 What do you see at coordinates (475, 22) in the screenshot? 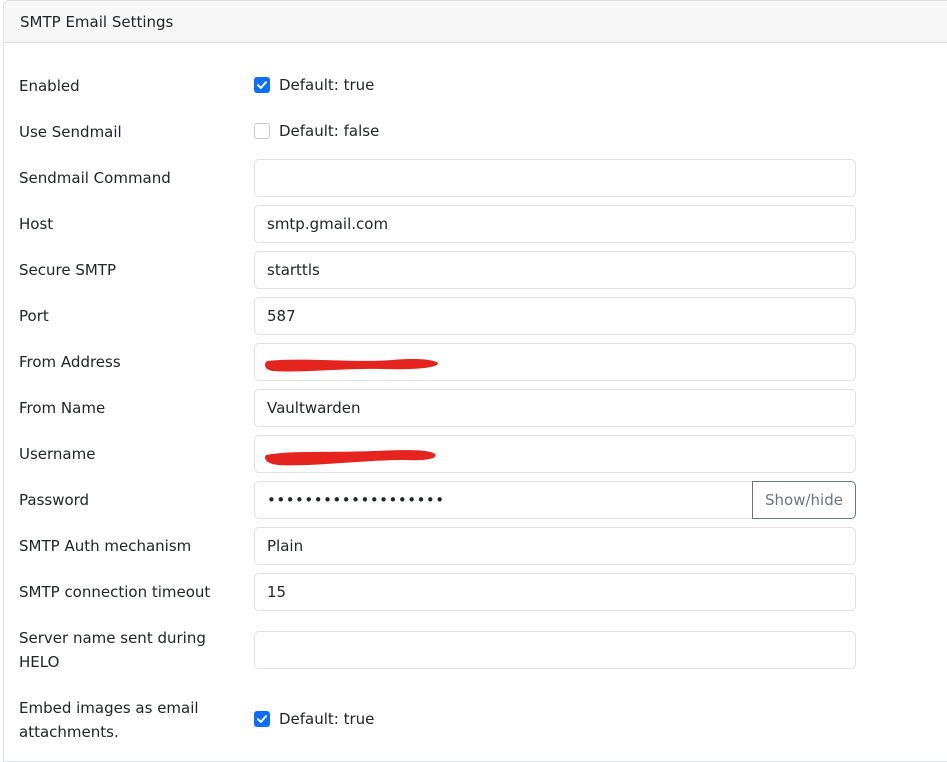
I see `card-header: SMTP Email Settings` at bounding box center [475, 22].